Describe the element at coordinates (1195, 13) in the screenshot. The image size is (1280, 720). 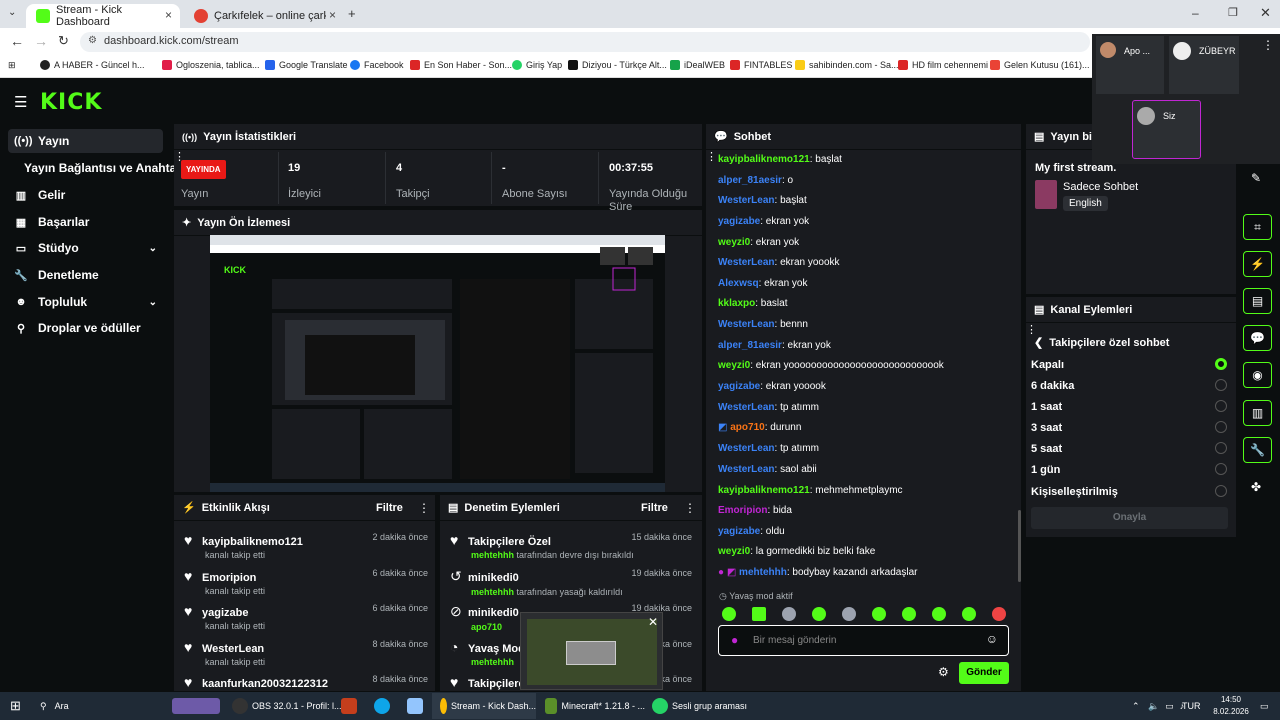
I see `minimize-window-button: –` at that location.